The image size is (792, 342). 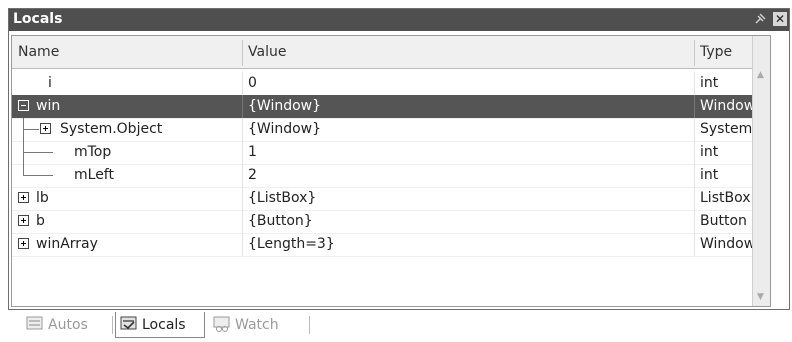 What do you see at coordinates (391, 153) in the screenshot?
I see `table-row: mTop 1 int` at bounding box center [391, 153].